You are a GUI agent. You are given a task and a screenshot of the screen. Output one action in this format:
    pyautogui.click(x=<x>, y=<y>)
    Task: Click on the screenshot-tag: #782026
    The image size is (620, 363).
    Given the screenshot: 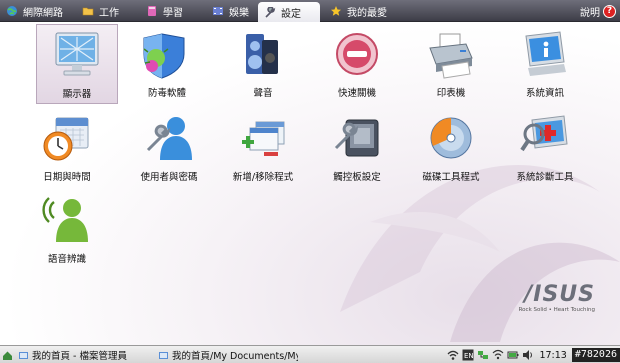 What is the action you would take?
    pyautogui.click(x=595, y=355)
    